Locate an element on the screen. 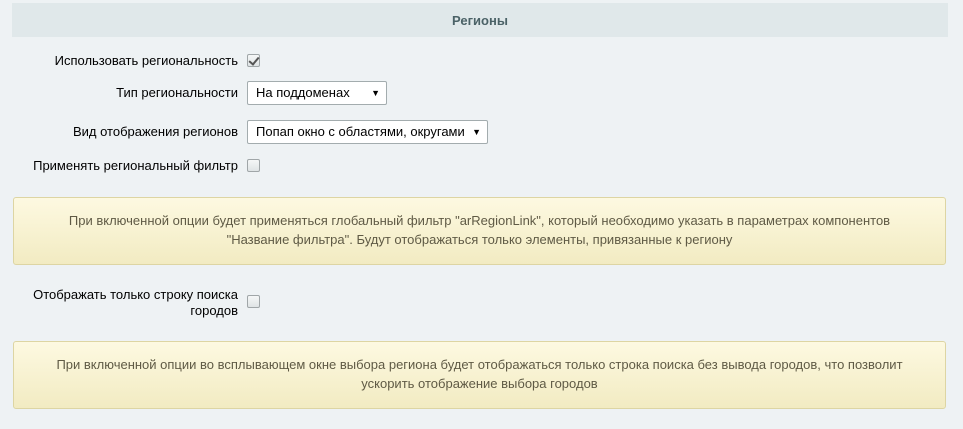 The image size is (963, 429). regional-filter-label: Применять региональный фильтр is located at coordinates (135, 165).